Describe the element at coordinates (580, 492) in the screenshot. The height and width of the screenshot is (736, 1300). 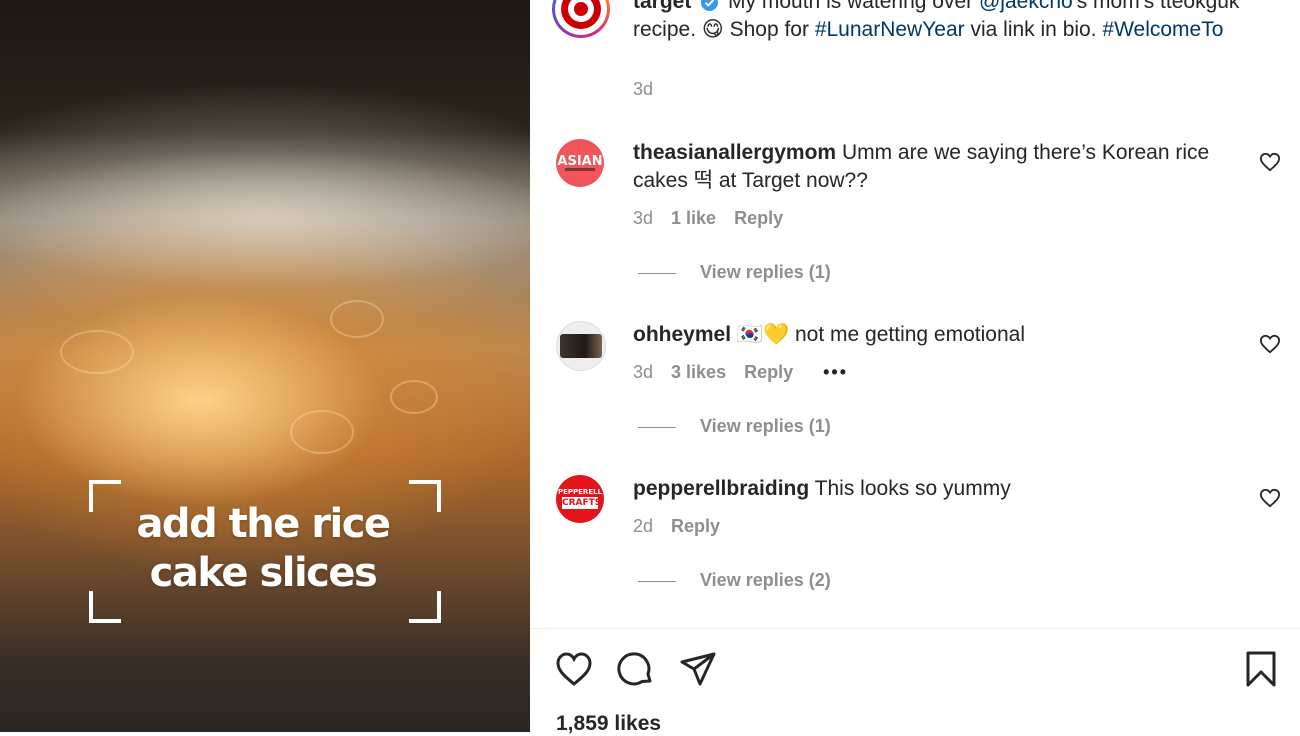
I see `avatar-label: PEPPERELL` at that location.